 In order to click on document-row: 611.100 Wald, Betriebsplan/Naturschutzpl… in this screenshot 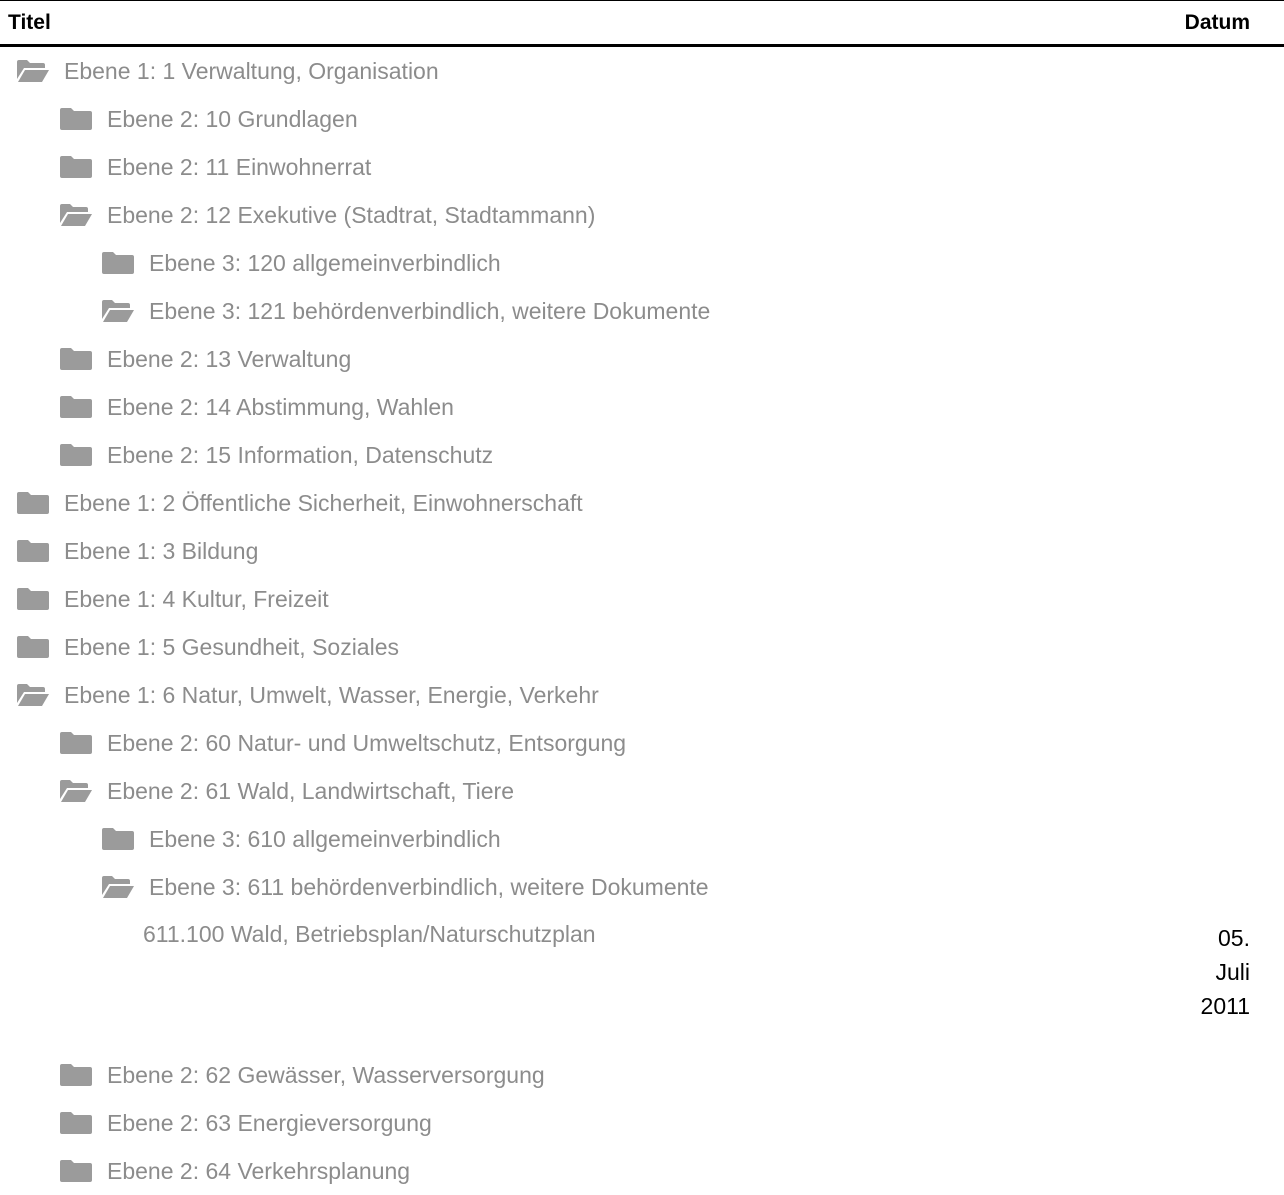, I will do `click(642, 981)`.